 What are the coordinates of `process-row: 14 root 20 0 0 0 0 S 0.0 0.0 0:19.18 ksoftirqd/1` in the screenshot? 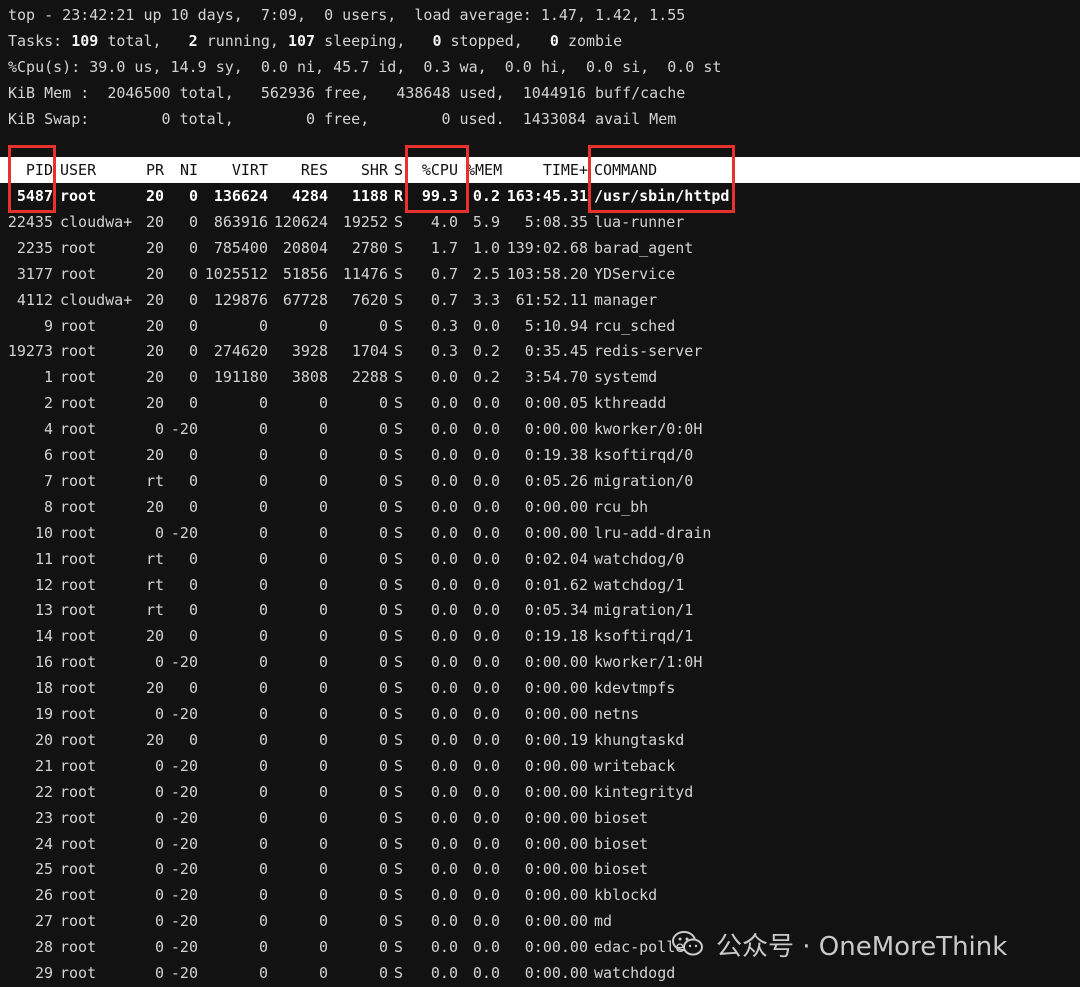 It's located at (540, 636).